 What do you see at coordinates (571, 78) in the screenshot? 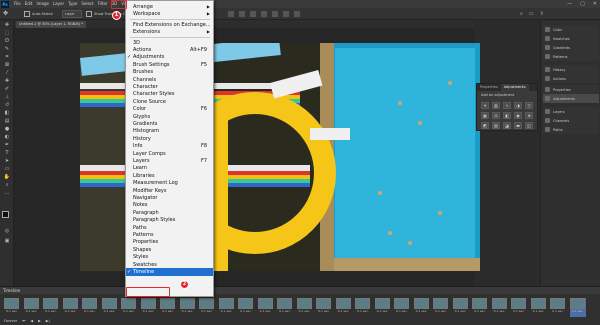
I see `dock-item-actions: Actions` at bounding box center [571, 78].